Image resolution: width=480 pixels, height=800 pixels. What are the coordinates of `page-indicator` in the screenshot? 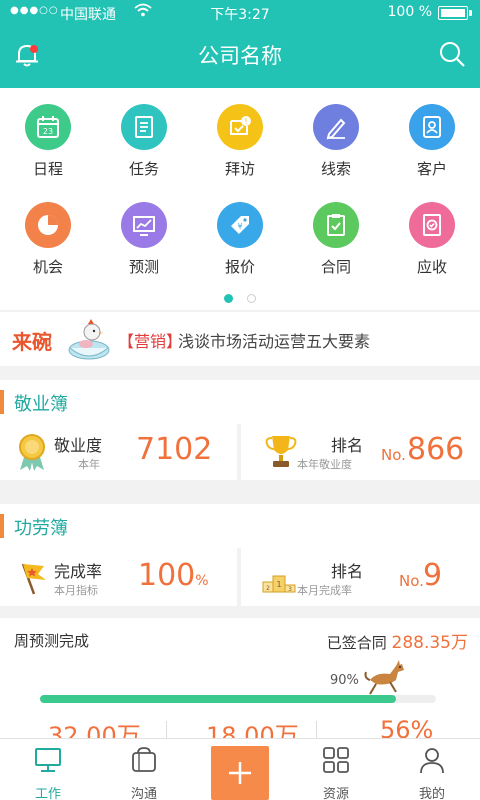 It's located at (240, 297).